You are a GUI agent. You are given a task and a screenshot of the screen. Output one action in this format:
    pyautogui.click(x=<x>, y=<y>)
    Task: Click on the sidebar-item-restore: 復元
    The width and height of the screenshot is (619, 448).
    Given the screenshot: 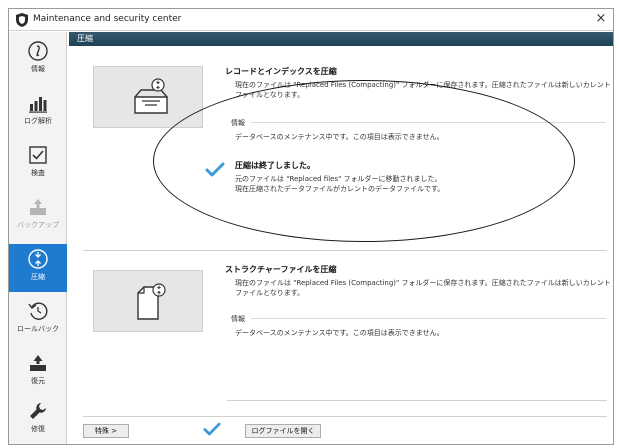 What is the action you would take?
    pyautogui.click(x=38, y=372)
    